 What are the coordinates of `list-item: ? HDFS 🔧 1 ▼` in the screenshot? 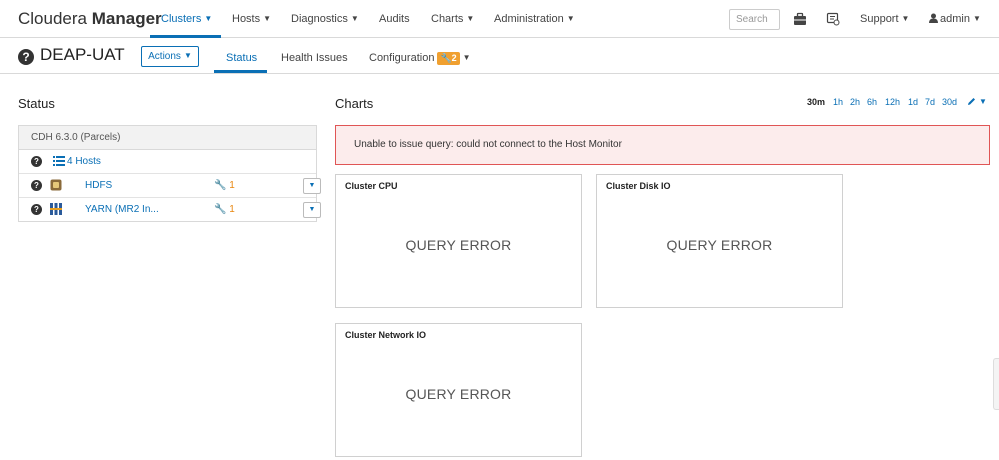 It's located at (170, 186).